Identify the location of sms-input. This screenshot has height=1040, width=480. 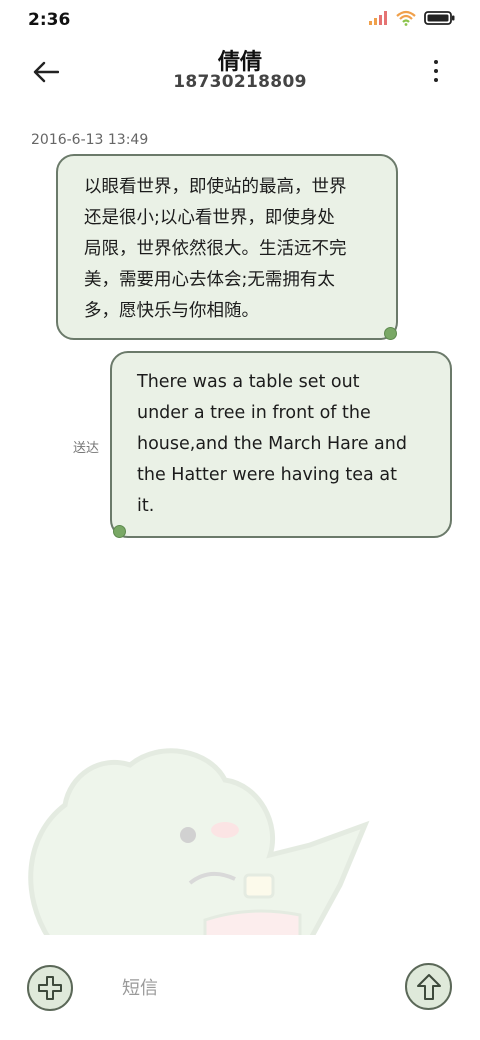
(257, 988).